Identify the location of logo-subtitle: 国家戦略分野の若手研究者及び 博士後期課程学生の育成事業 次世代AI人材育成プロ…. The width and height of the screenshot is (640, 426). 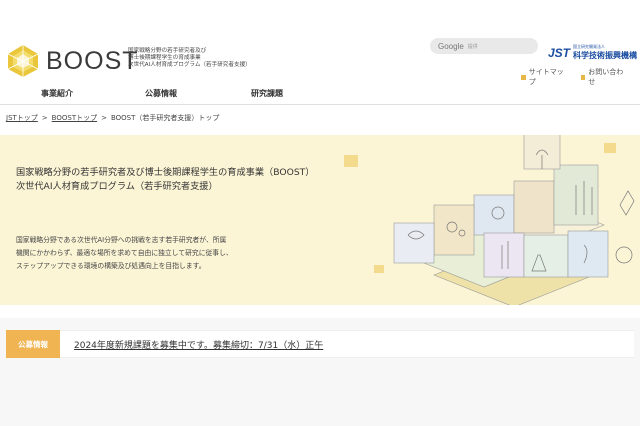
(198, 58).